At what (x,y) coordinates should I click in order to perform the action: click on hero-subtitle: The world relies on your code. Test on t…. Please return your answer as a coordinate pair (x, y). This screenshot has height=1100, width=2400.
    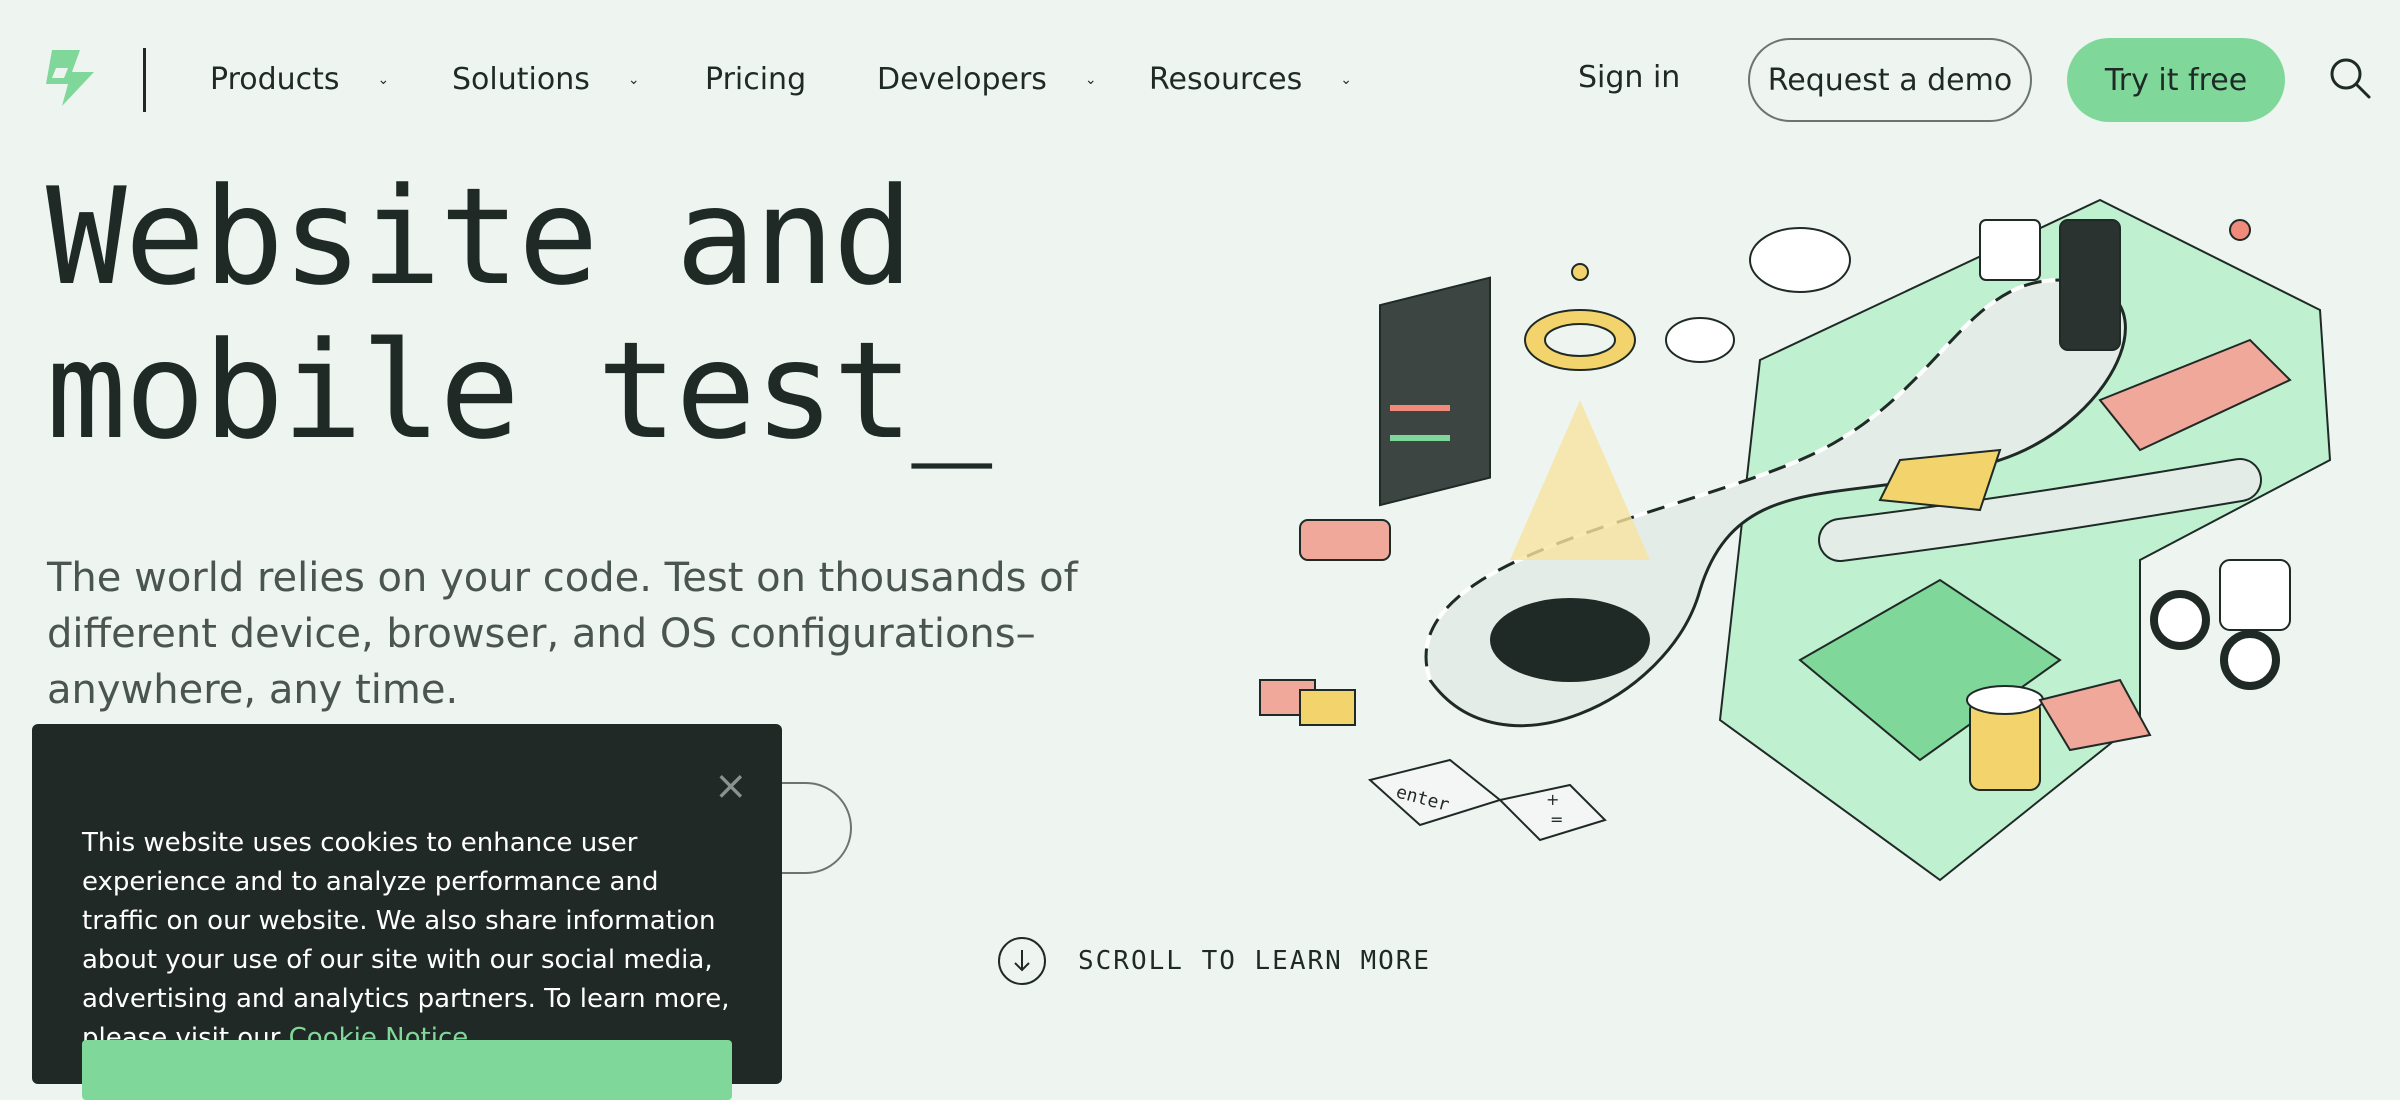
    Looking at the image, I should click on (562, 634).